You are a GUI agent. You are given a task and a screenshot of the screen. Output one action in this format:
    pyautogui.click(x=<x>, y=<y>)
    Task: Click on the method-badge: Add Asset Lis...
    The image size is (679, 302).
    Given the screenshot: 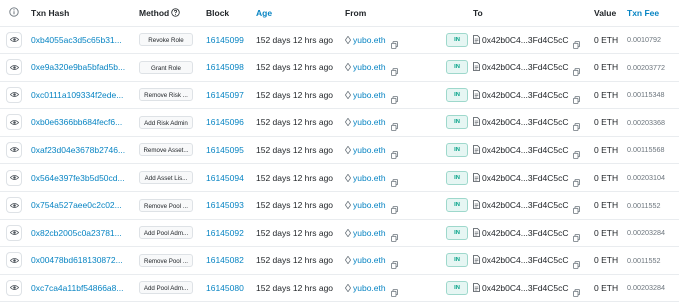 What is the action you would take?
    pyautogui.click(x=166, y=177)
    